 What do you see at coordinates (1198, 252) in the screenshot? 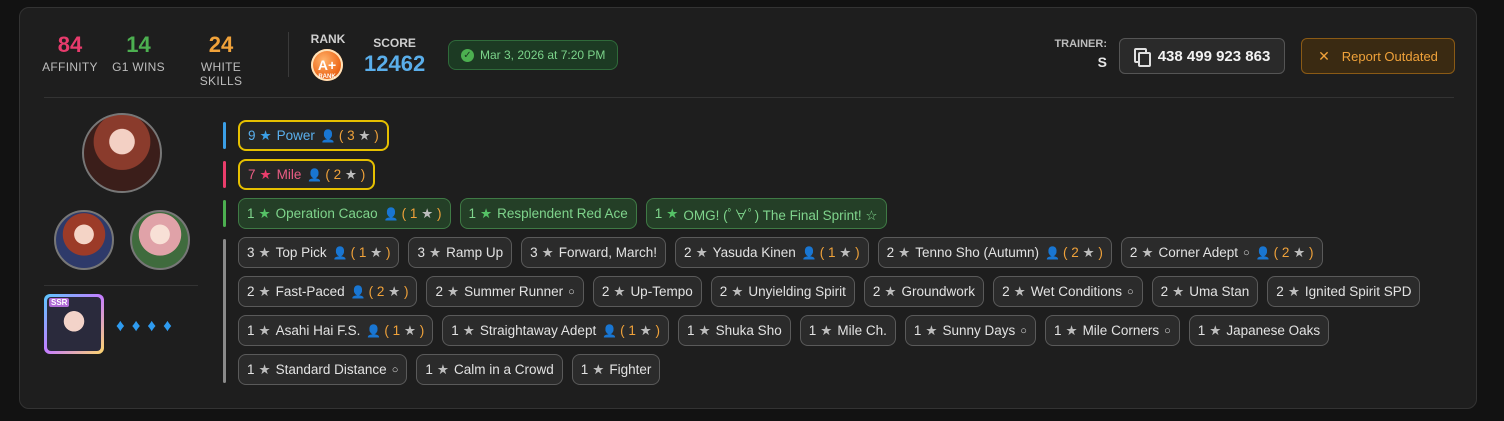
I see `spark-name: Corner Adept` at bounding box center [1198, 252].